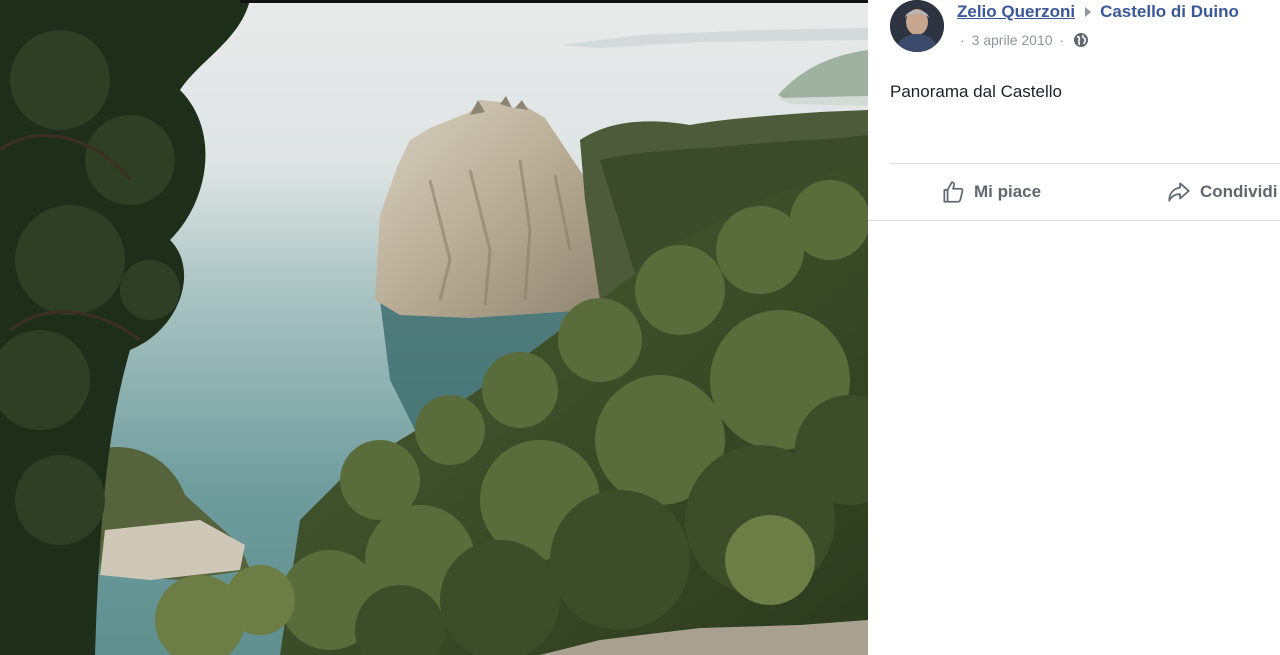  Describe the element at coordinates (1016, 11) in the screenshot. I see `author-link: Zelio Querzoni` at that location.